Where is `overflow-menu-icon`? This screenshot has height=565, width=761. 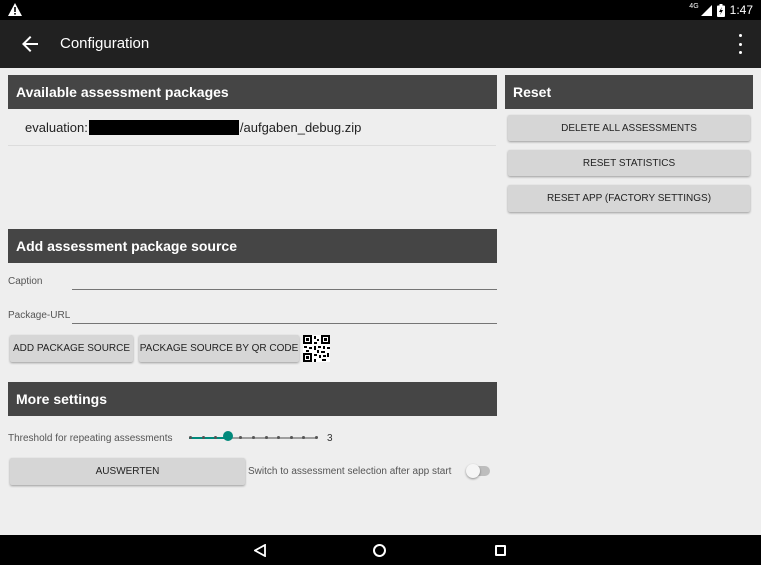
overflow-menu-icon is located at coordinates (740, 44).